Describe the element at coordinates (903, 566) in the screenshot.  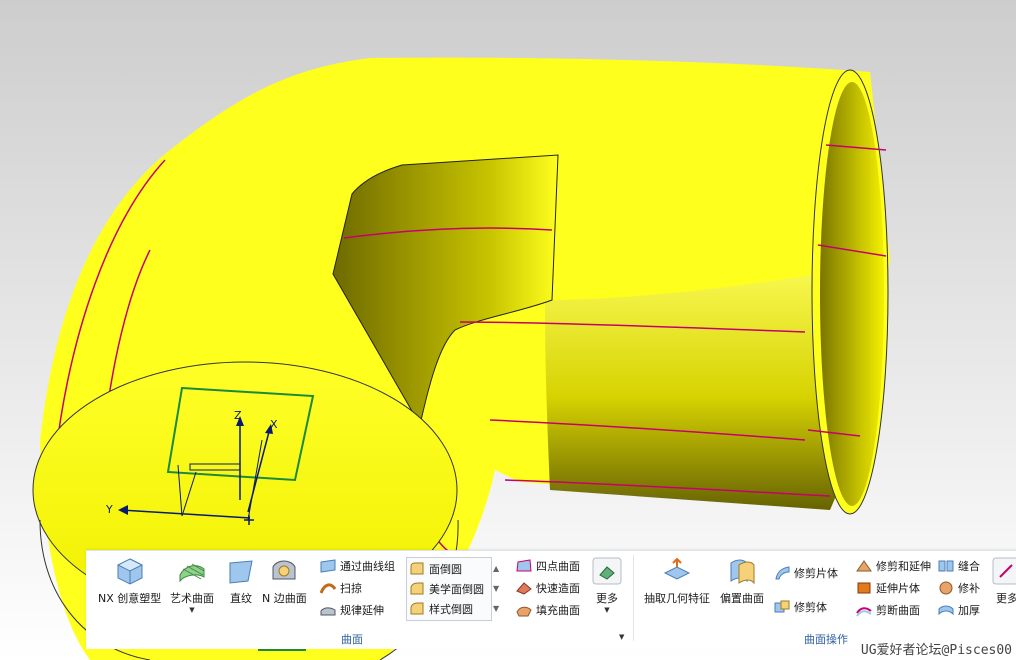
I see `trim-extend-label: 修剪和延伸` at that location.